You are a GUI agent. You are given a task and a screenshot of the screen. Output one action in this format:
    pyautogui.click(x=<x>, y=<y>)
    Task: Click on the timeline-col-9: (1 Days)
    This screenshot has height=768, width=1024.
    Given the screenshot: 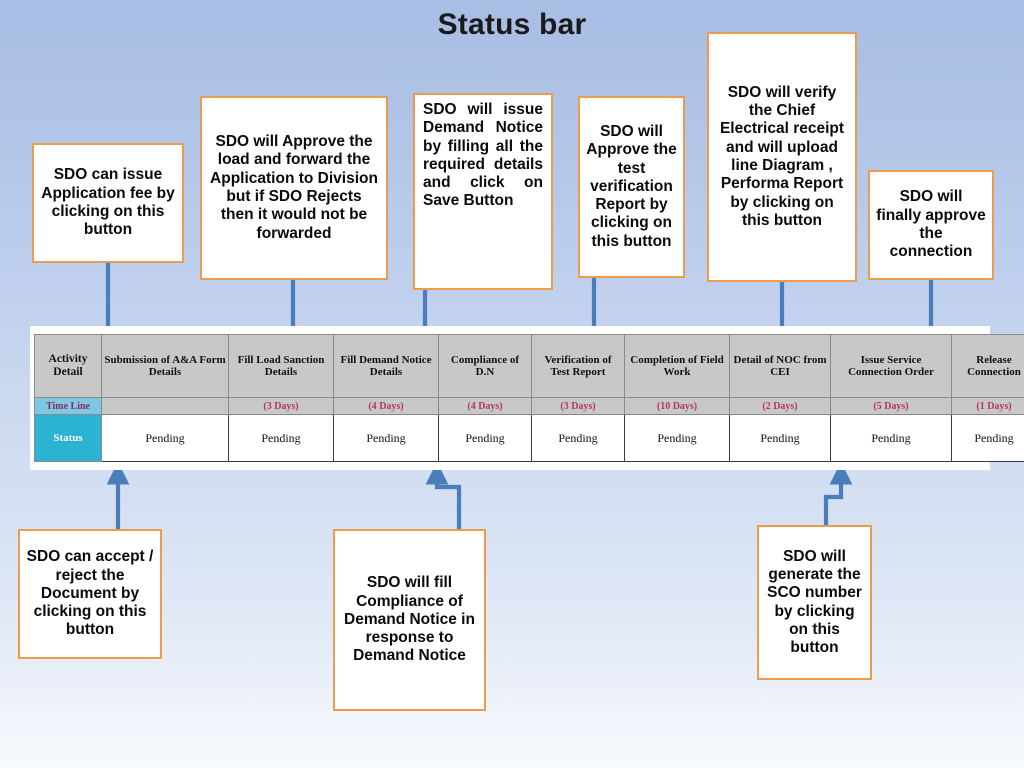 What is the action you would take?
    pyautogui.click(x=987, y=406)
    